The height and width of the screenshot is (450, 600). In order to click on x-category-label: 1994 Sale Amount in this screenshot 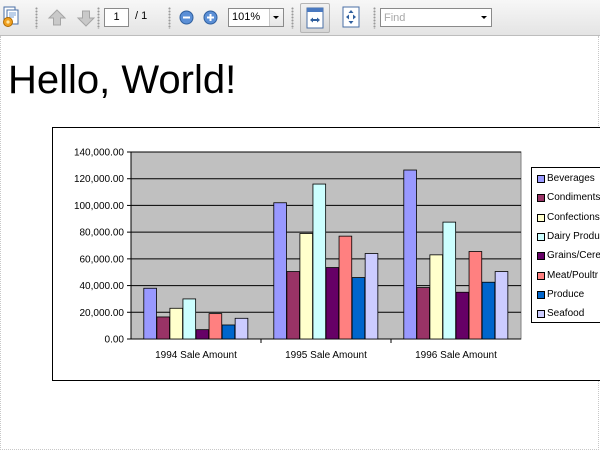, I will do `click(196, 355)`.